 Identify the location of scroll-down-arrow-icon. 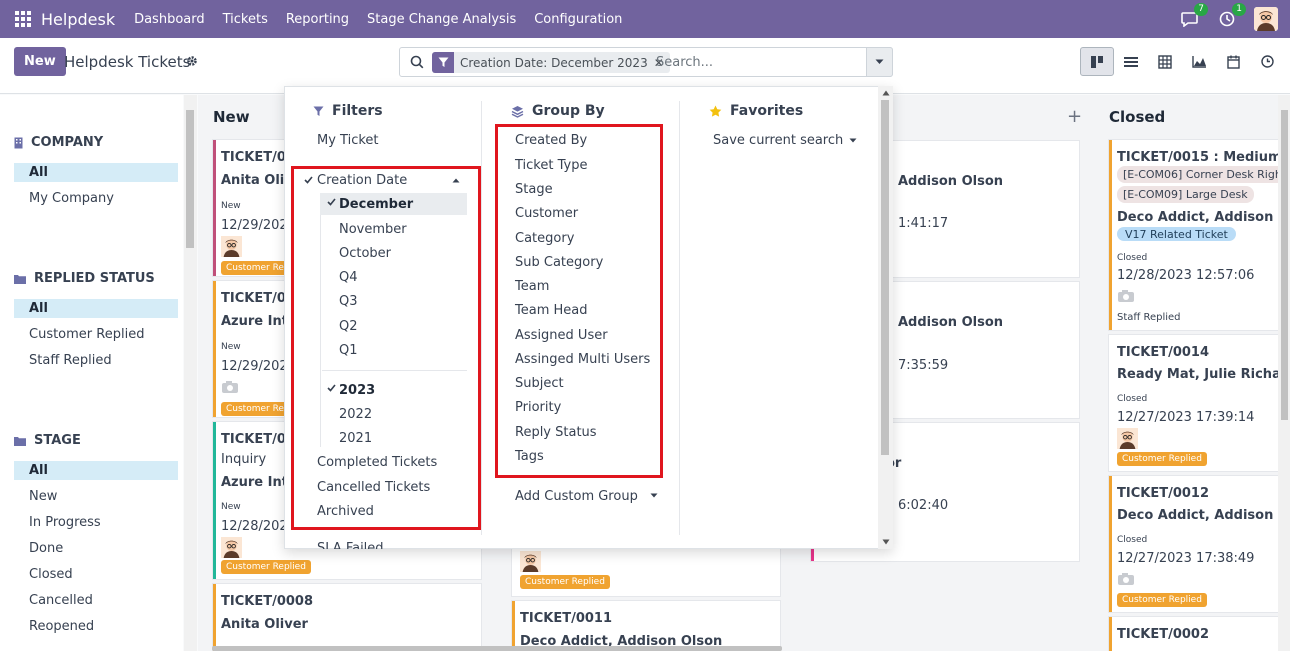
(886, 542).